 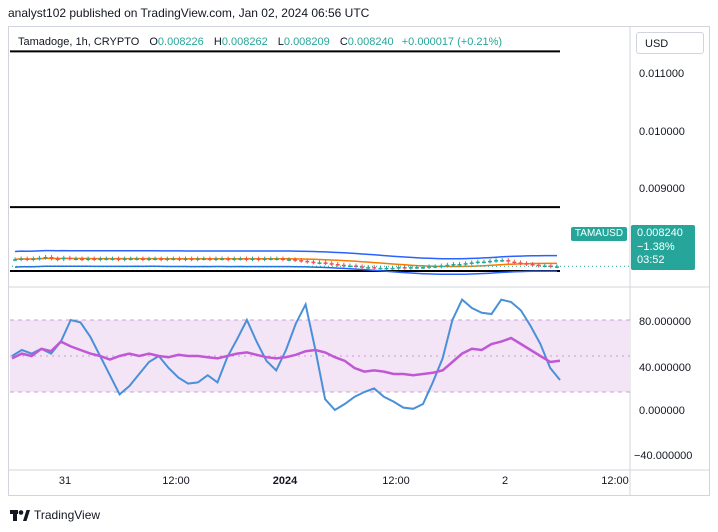 I want to click on tradingview-logo: TradingView, so click(x=55, y=515).